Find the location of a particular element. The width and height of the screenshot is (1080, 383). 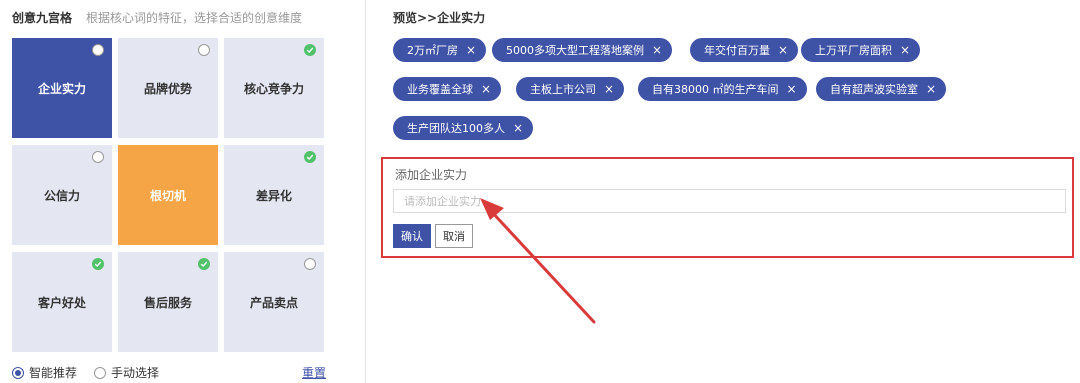

grid-cell-label: 公信力 is located at coordinates (61, 195).